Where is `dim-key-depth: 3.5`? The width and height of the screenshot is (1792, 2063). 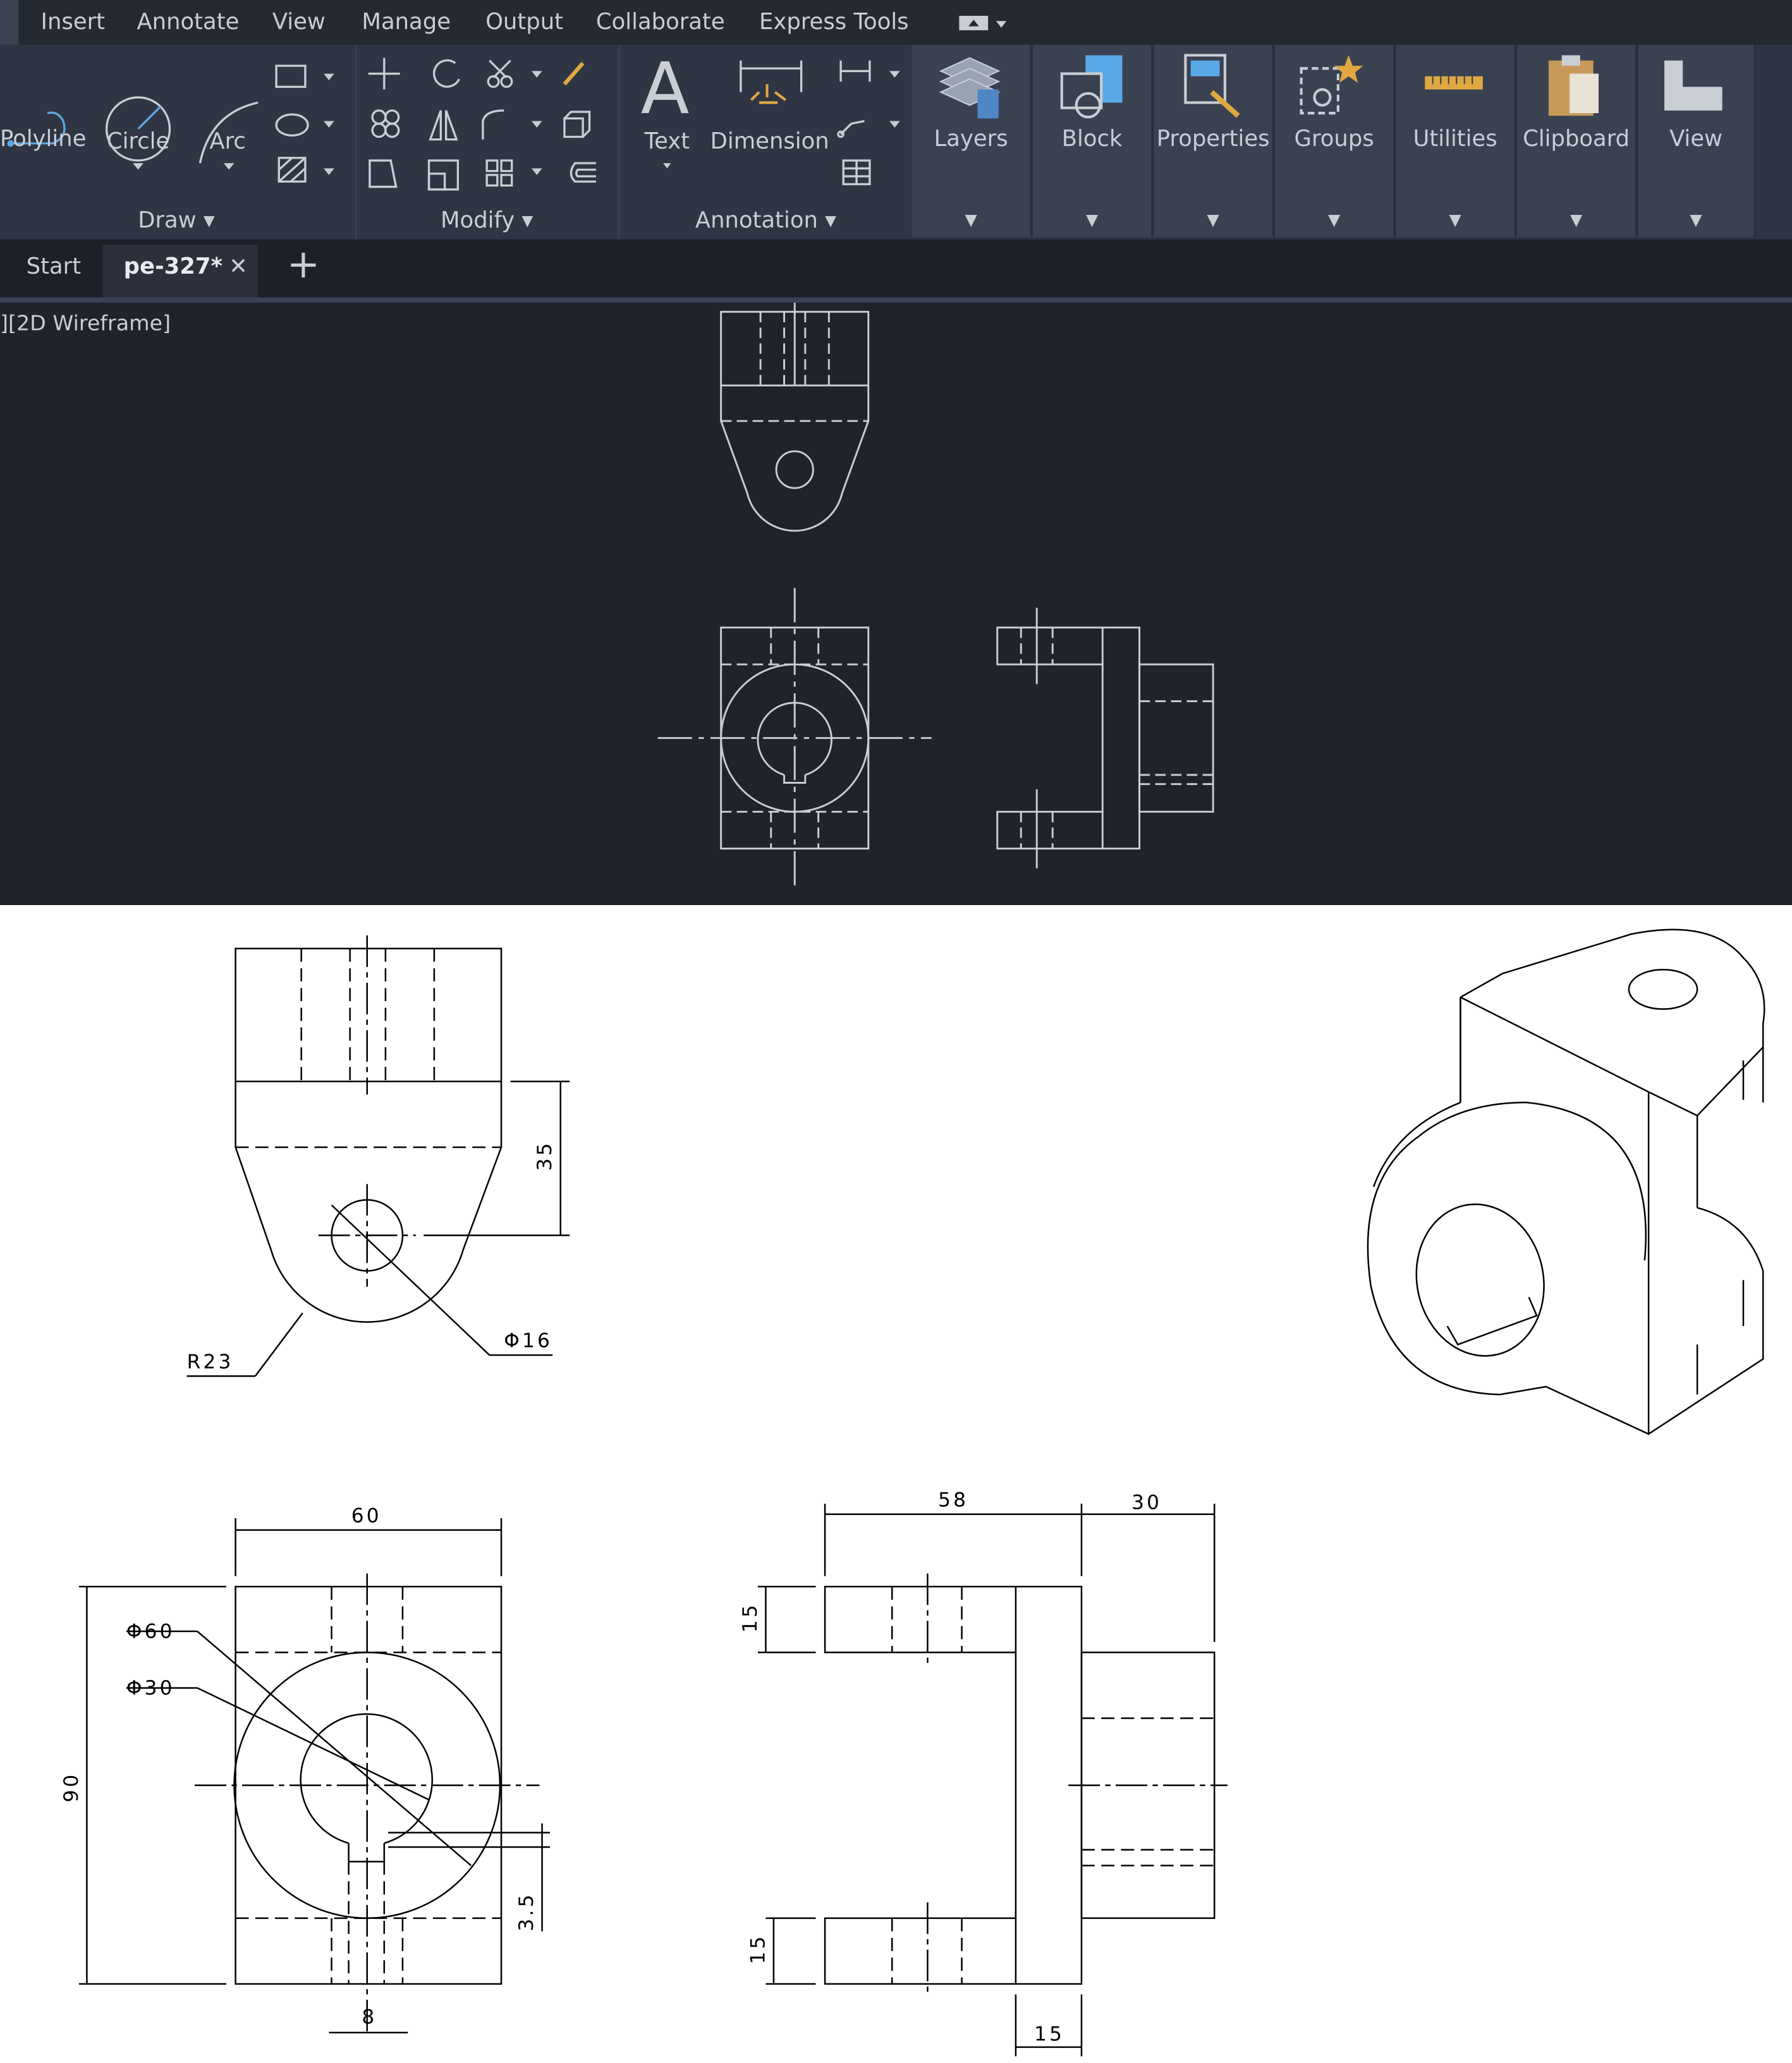 dim-key-depth: 3.5 is located at coordinates (526, 1912).